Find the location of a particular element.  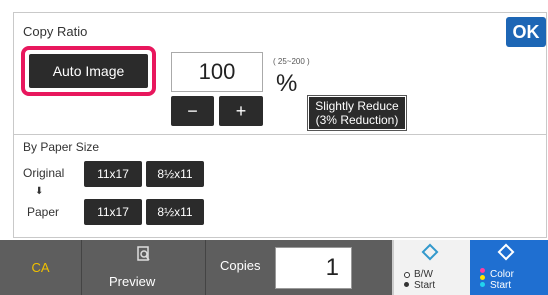

ratio-range-text: ( 25~200 ) is located at coordinates (291, 61).